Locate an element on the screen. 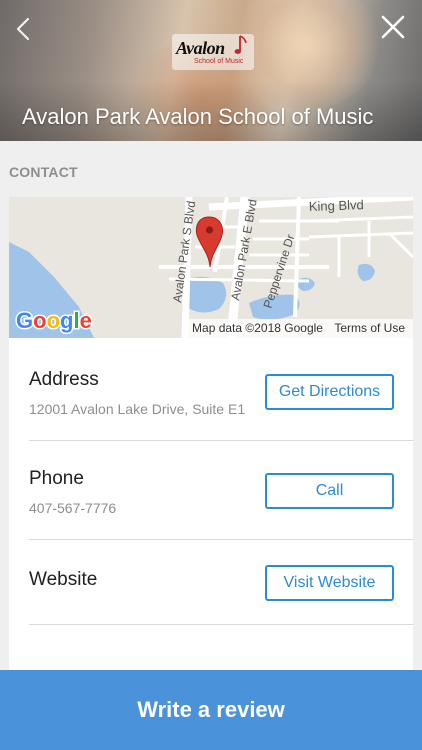 This screenshot has height=750, width=422. close-button is located at coordinates (393, 27).